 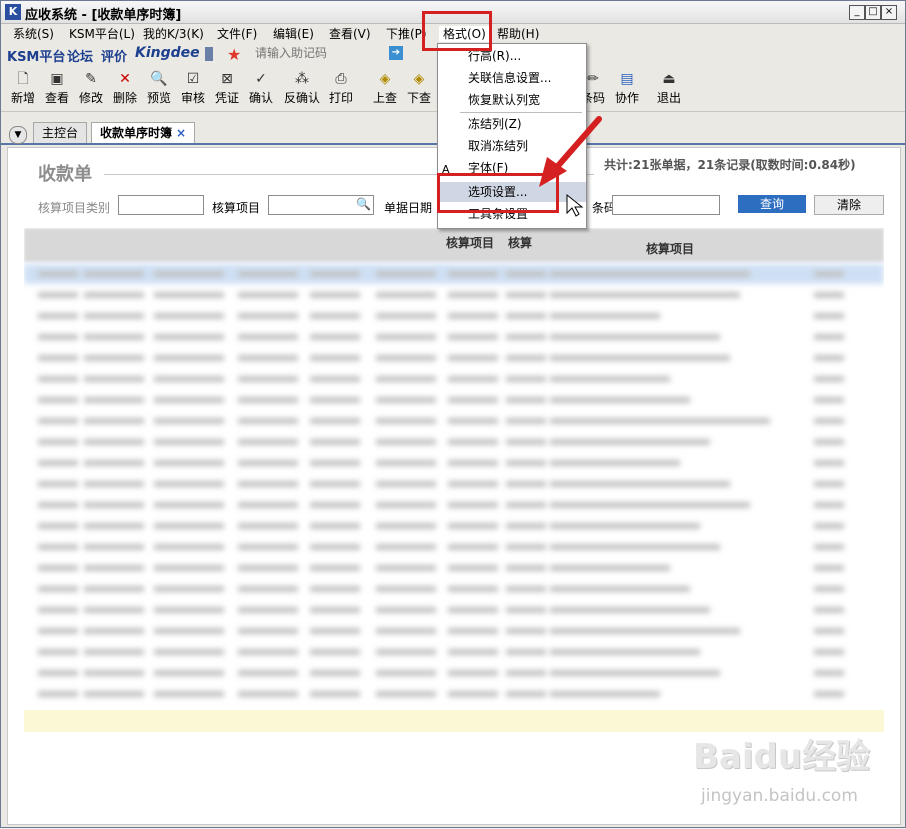 What do you see at coordinates (575, 205) in the screenshot?
I see `mouse-cursor-icon` at bounding box center [575, 205].